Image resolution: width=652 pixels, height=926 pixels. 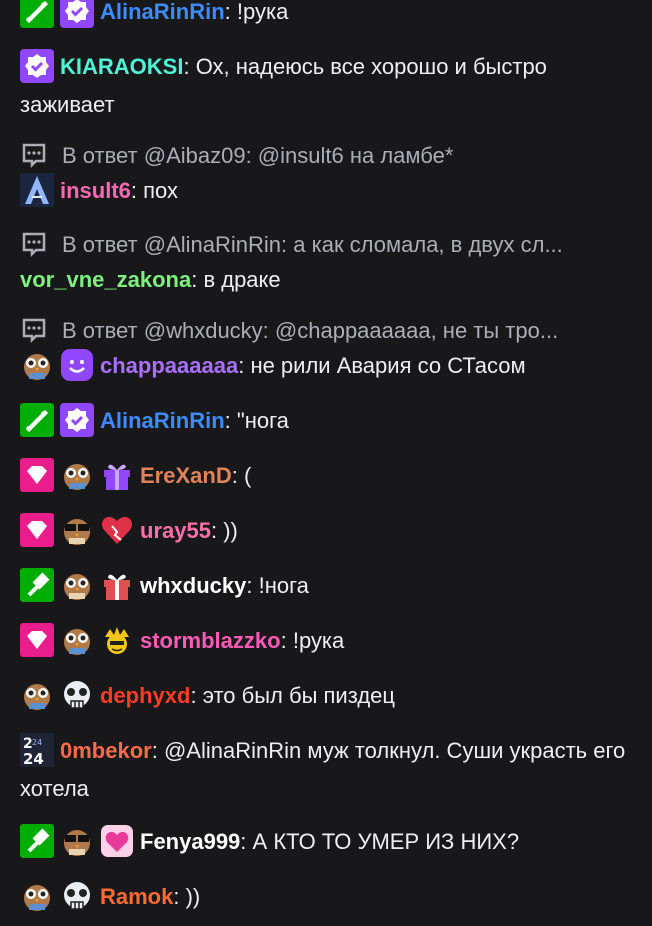 I want to click on chat-text: "нога, so click(x=262, y=420).